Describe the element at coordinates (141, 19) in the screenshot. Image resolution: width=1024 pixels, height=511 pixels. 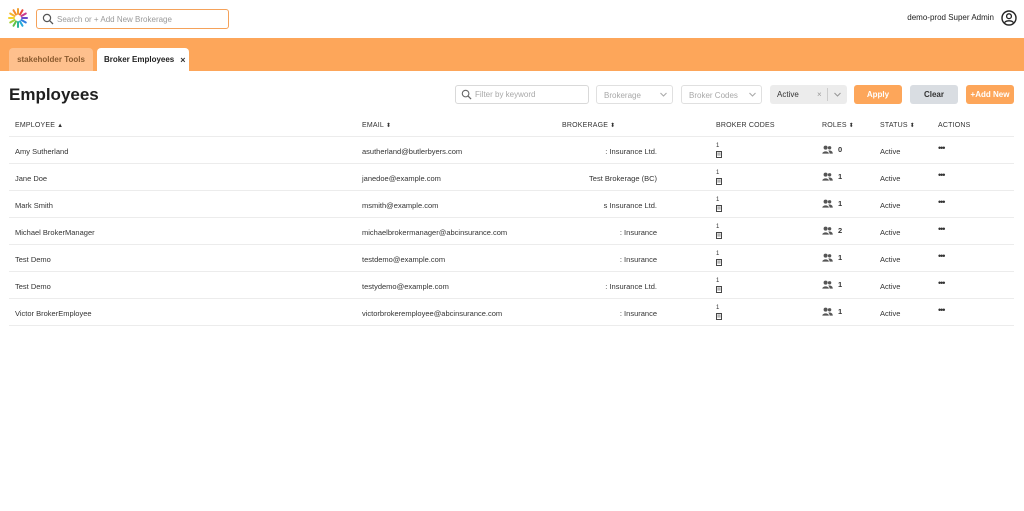
I see `brokerage-search-input` at that location.